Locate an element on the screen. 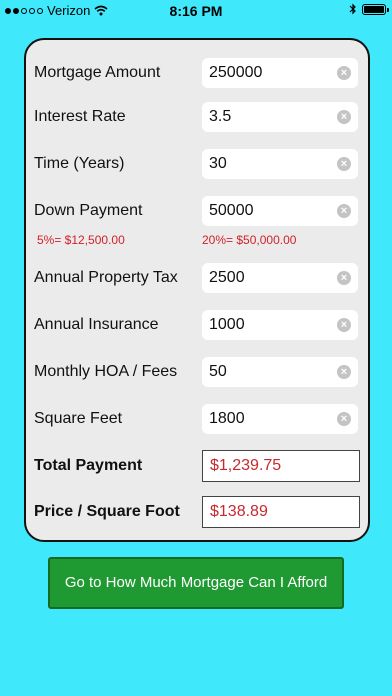 Image resolution: width=392 pixels, height=696 pixels. hoa-fees-value: 50 is located at coordinates (218, 371).